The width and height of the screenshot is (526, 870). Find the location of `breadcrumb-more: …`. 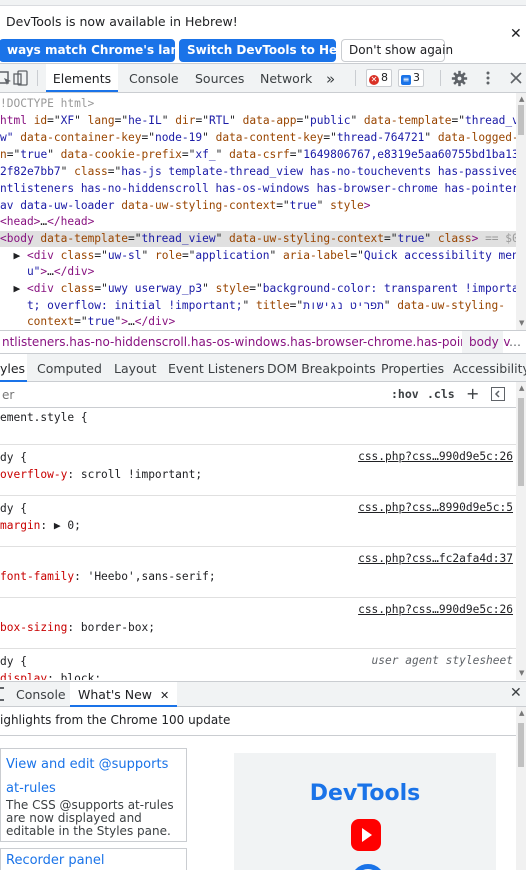

breadcrumb-more: … is located at coordinates (515, 342).